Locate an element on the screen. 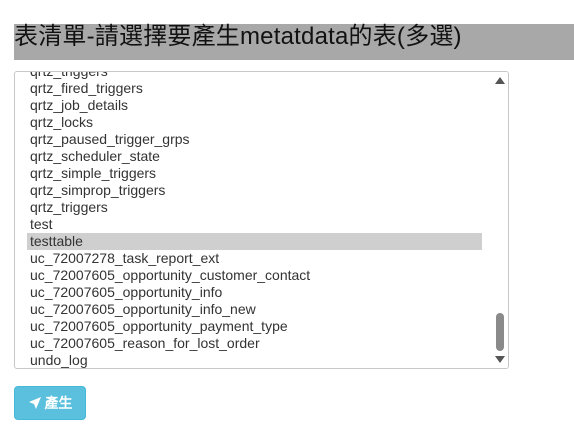 The image size is (574, 429). list-item: test is located at coordinates (254, 224).